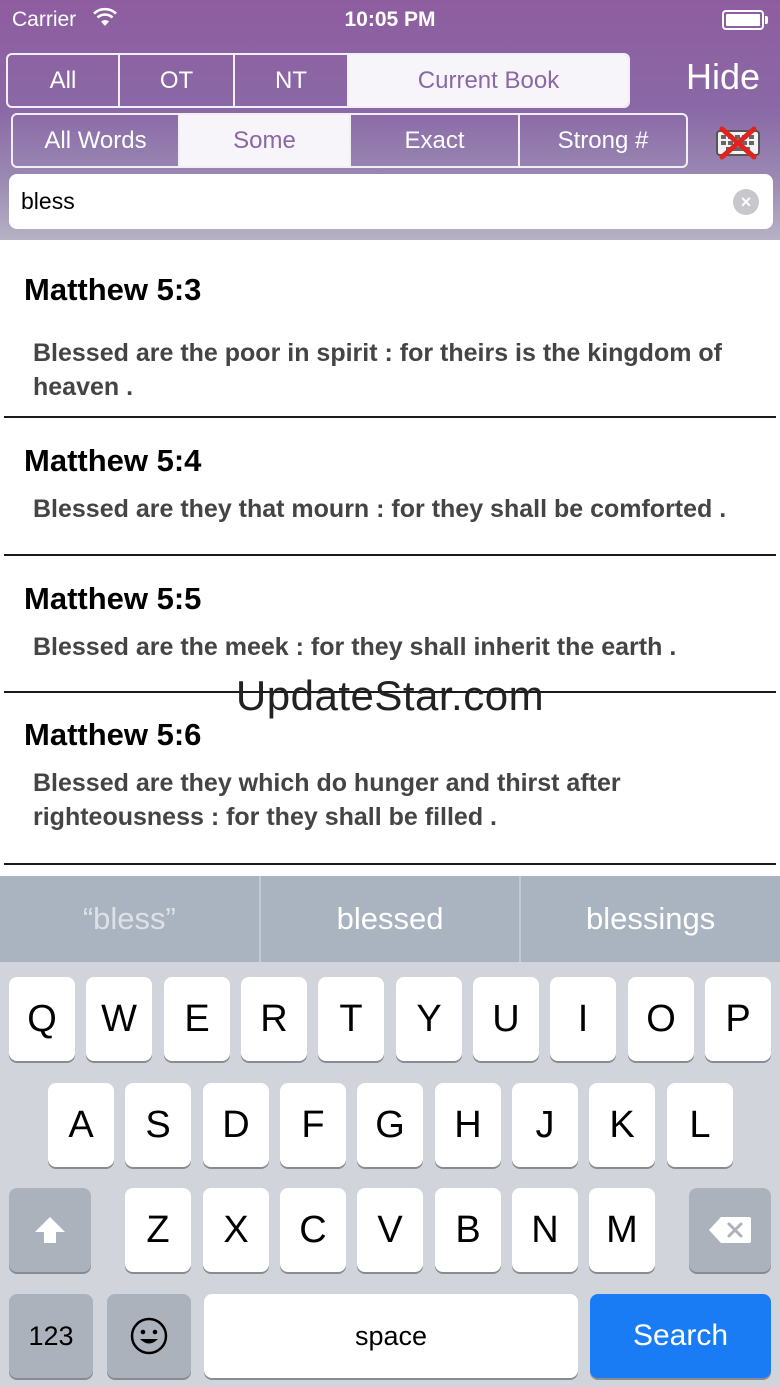  I want to click on match-mode-segmented-control: All Words Some Exact Strong #, so click(349, 140).